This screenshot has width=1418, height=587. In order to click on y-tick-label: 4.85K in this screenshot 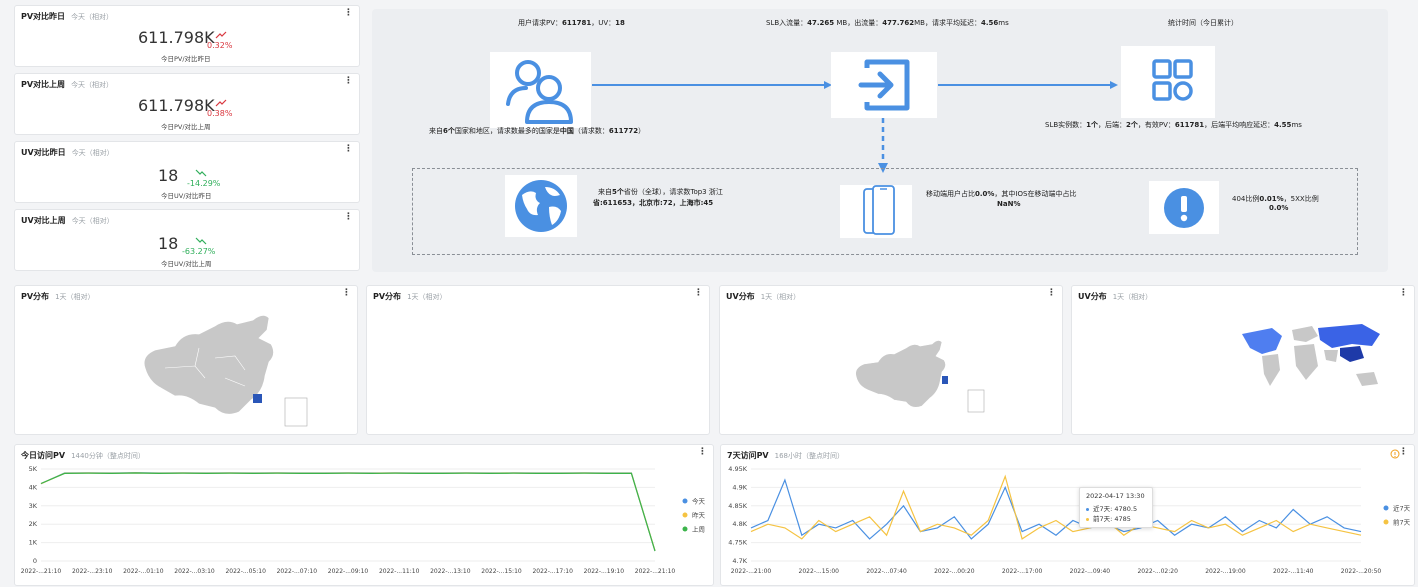, I will do `click(737, 506)`.